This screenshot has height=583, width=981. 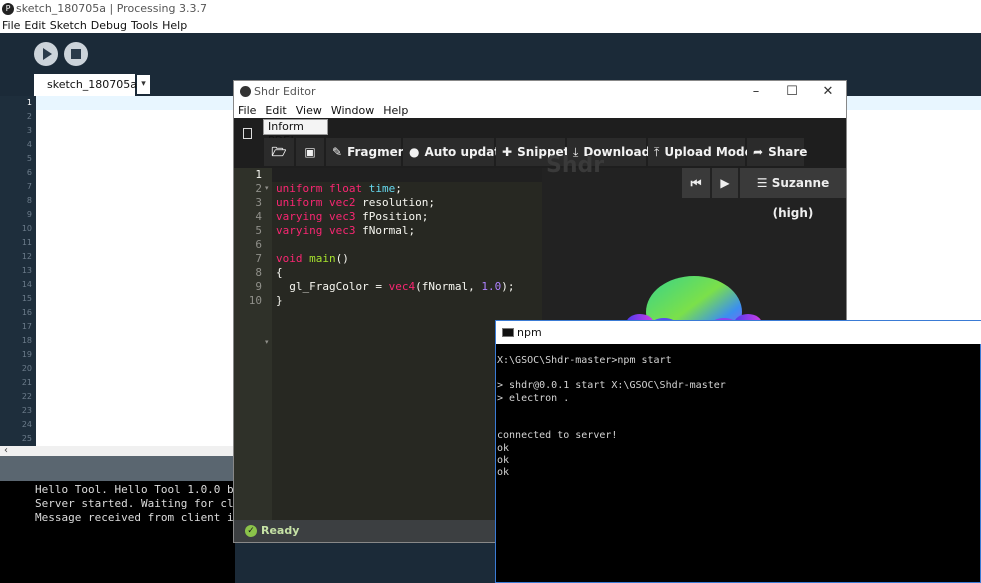 What do you see at coordinates (247, 133) in the screenshot?
I see `new-document-icon` at bounding box center [247, 133].